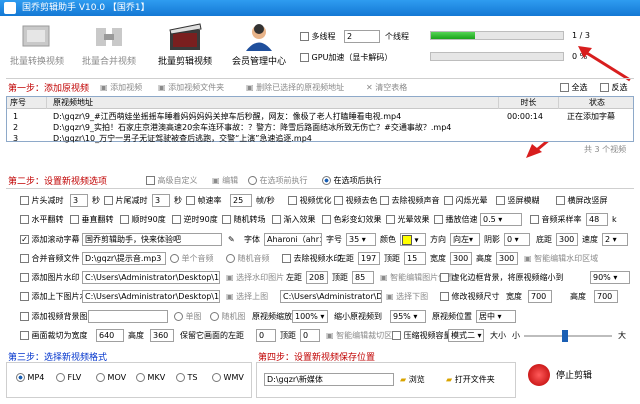 Image resolution: width=640 pixels, height=404 pixels. I want to click on progress-bar-total, so click(497, 35).